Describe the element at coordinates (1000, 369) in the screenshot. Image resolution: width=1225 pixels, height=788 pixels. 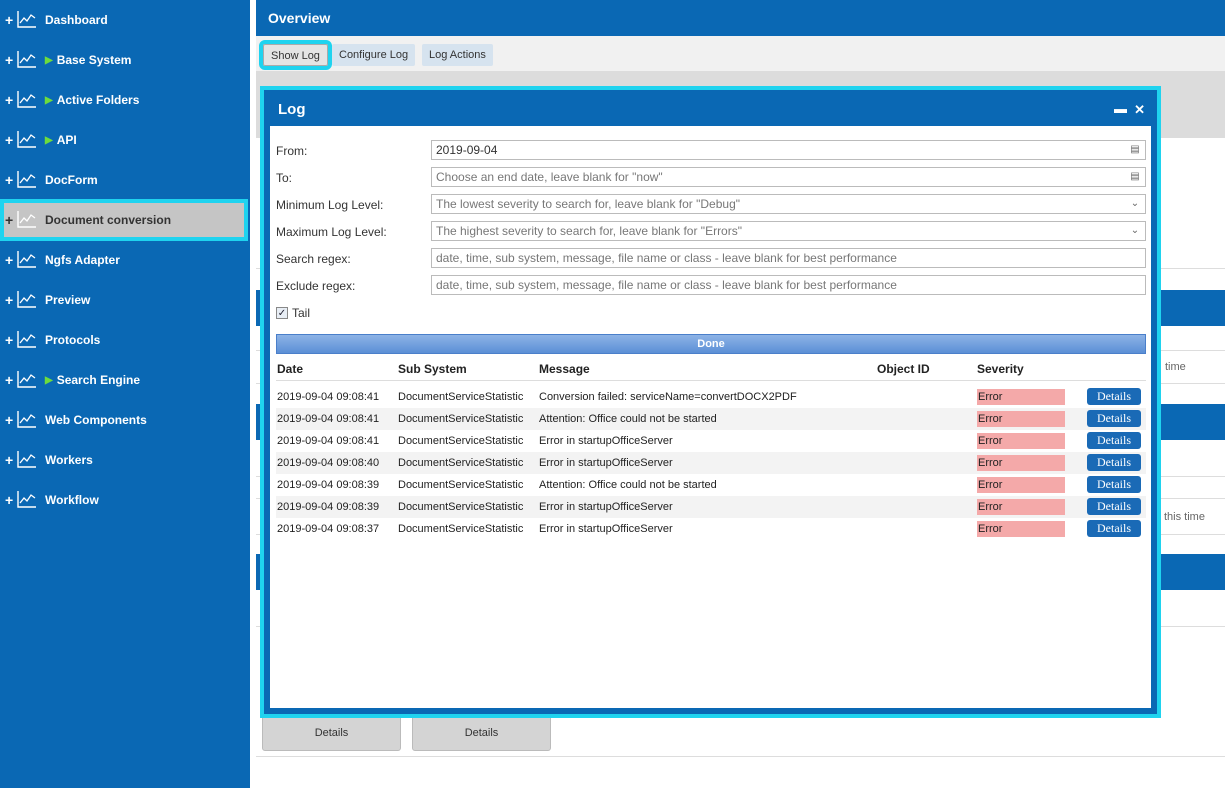
I see `column-header-severity: Severity` at that location.